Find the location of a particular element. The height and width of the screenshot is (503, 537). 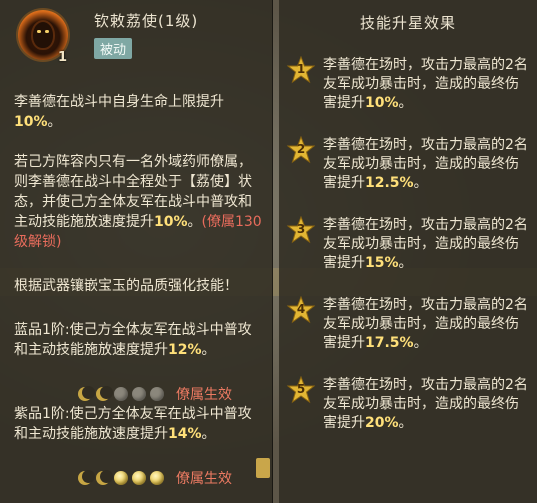

panel-title: 技能升星效果 is located at coordinates (407, 23).